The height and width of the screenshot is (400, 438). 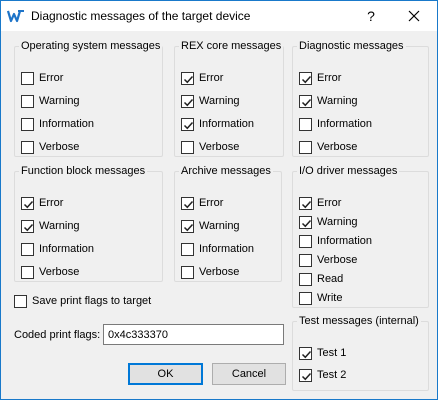 I want to click on archive-error-checkbox: Error, so click(x=202, y=203).